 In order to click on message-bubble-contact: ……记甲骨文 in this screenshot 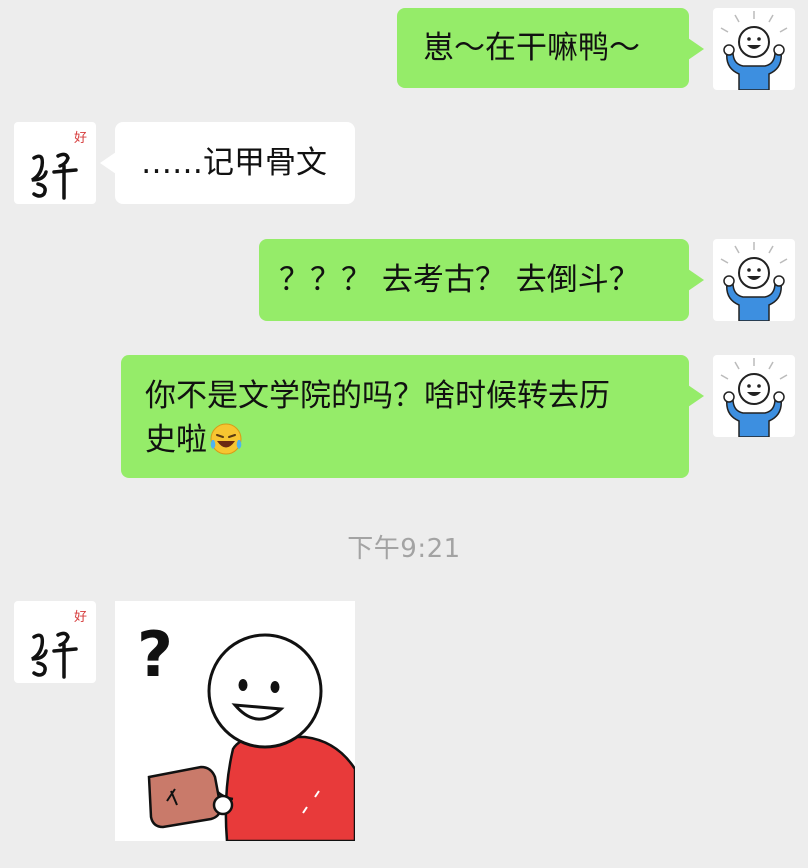, I will do `click(227, 163)`.